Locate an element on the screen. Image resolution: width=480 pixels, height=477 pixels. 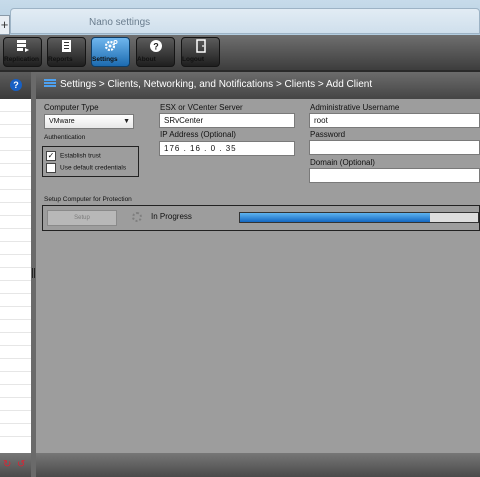
sidebar: ? ↻ ↺ is located at coordinates (16, 274).